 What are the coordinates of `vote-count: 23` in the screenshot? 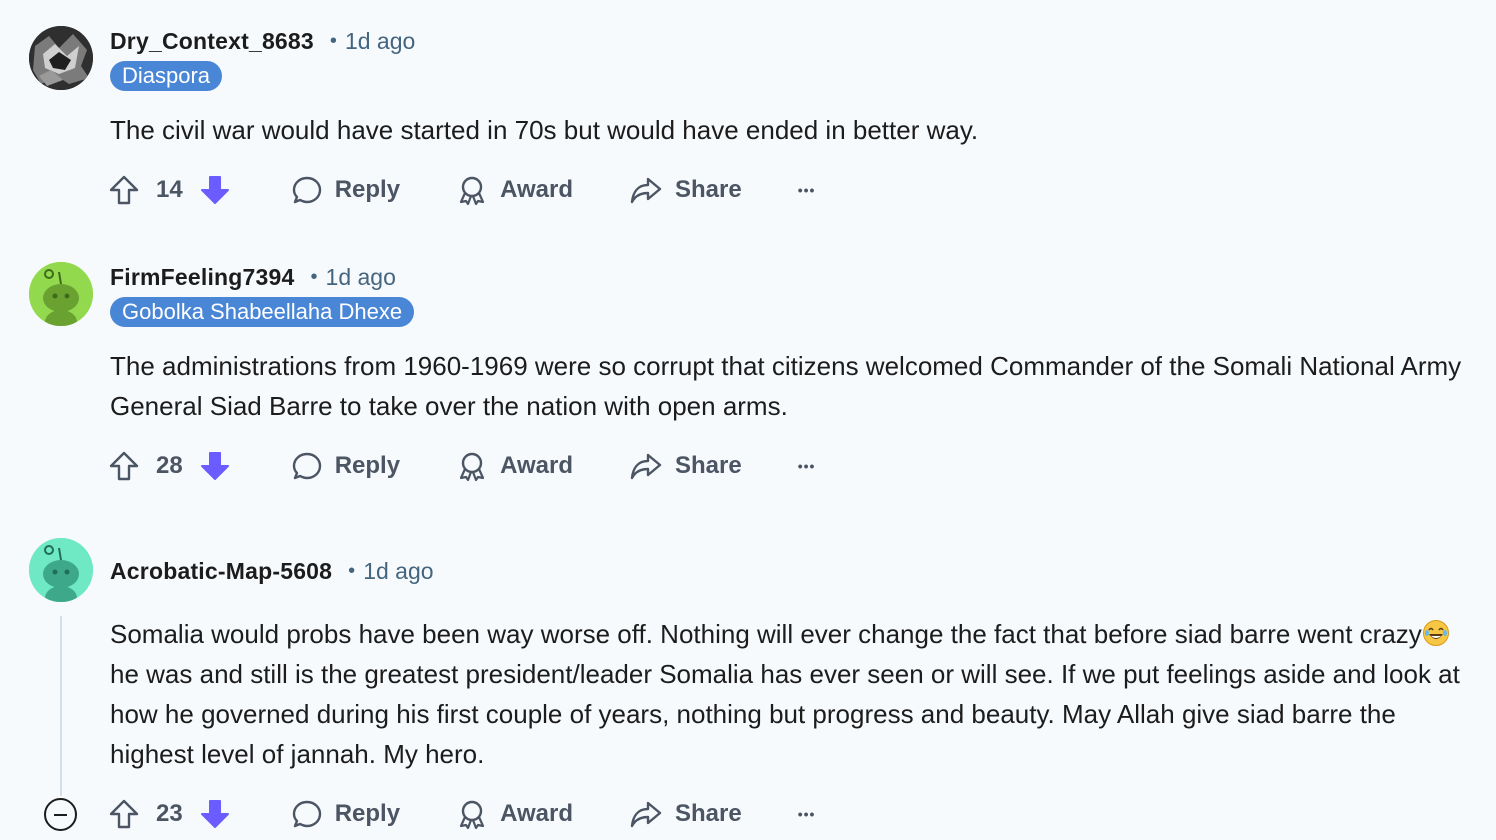 It's located at (169, 813).